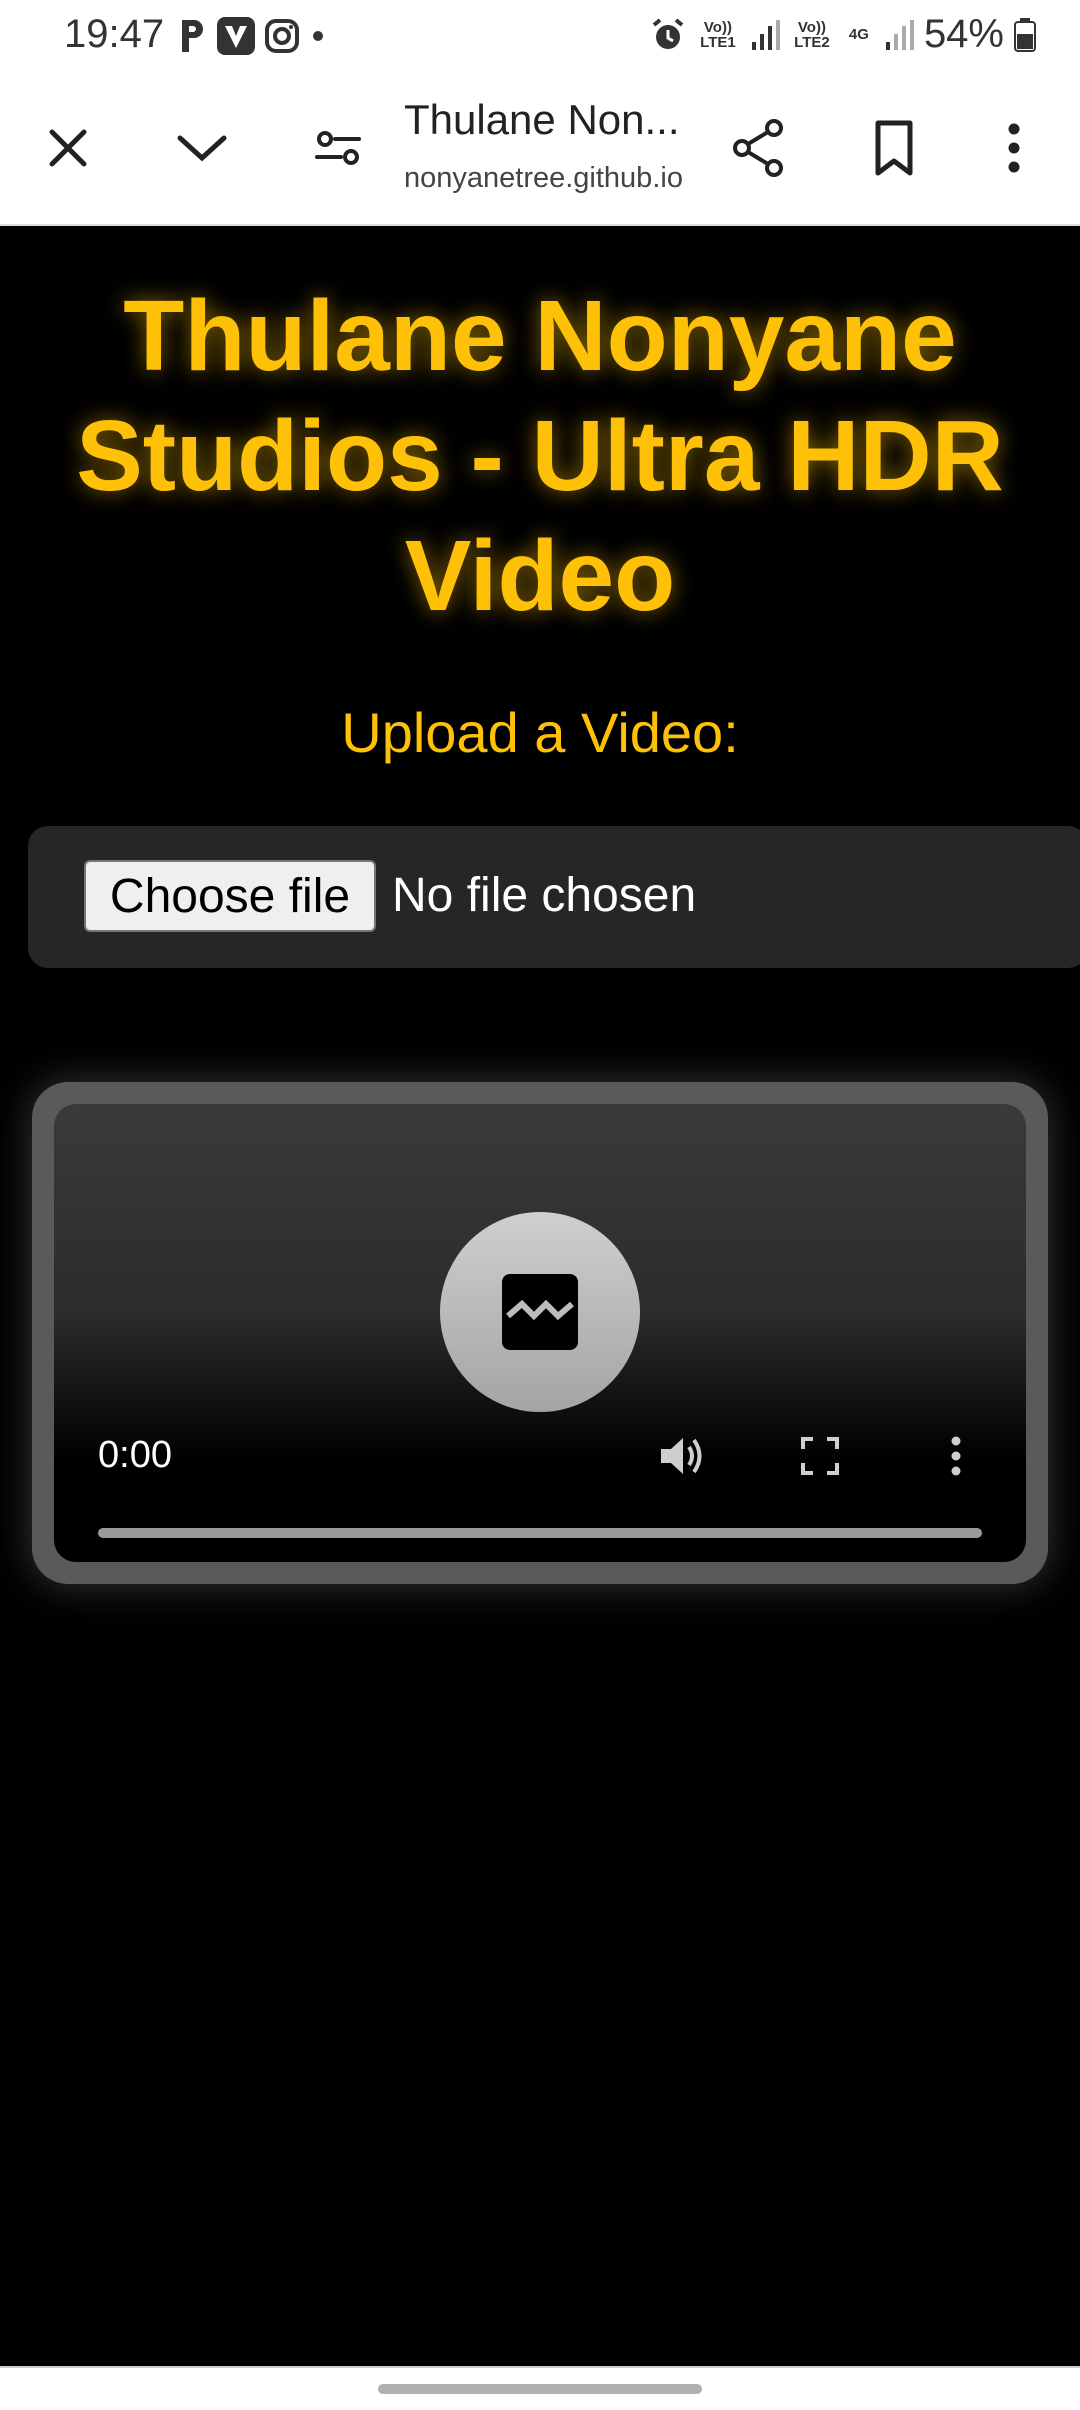  I want to click on mute-button, so click(682, 1456).